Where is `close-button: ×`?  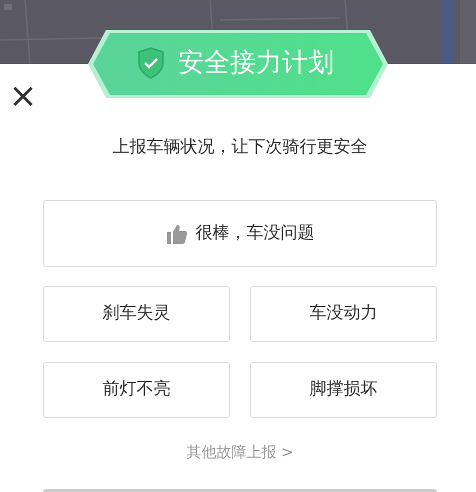 close-button: × is located at coordinates (23, 96).